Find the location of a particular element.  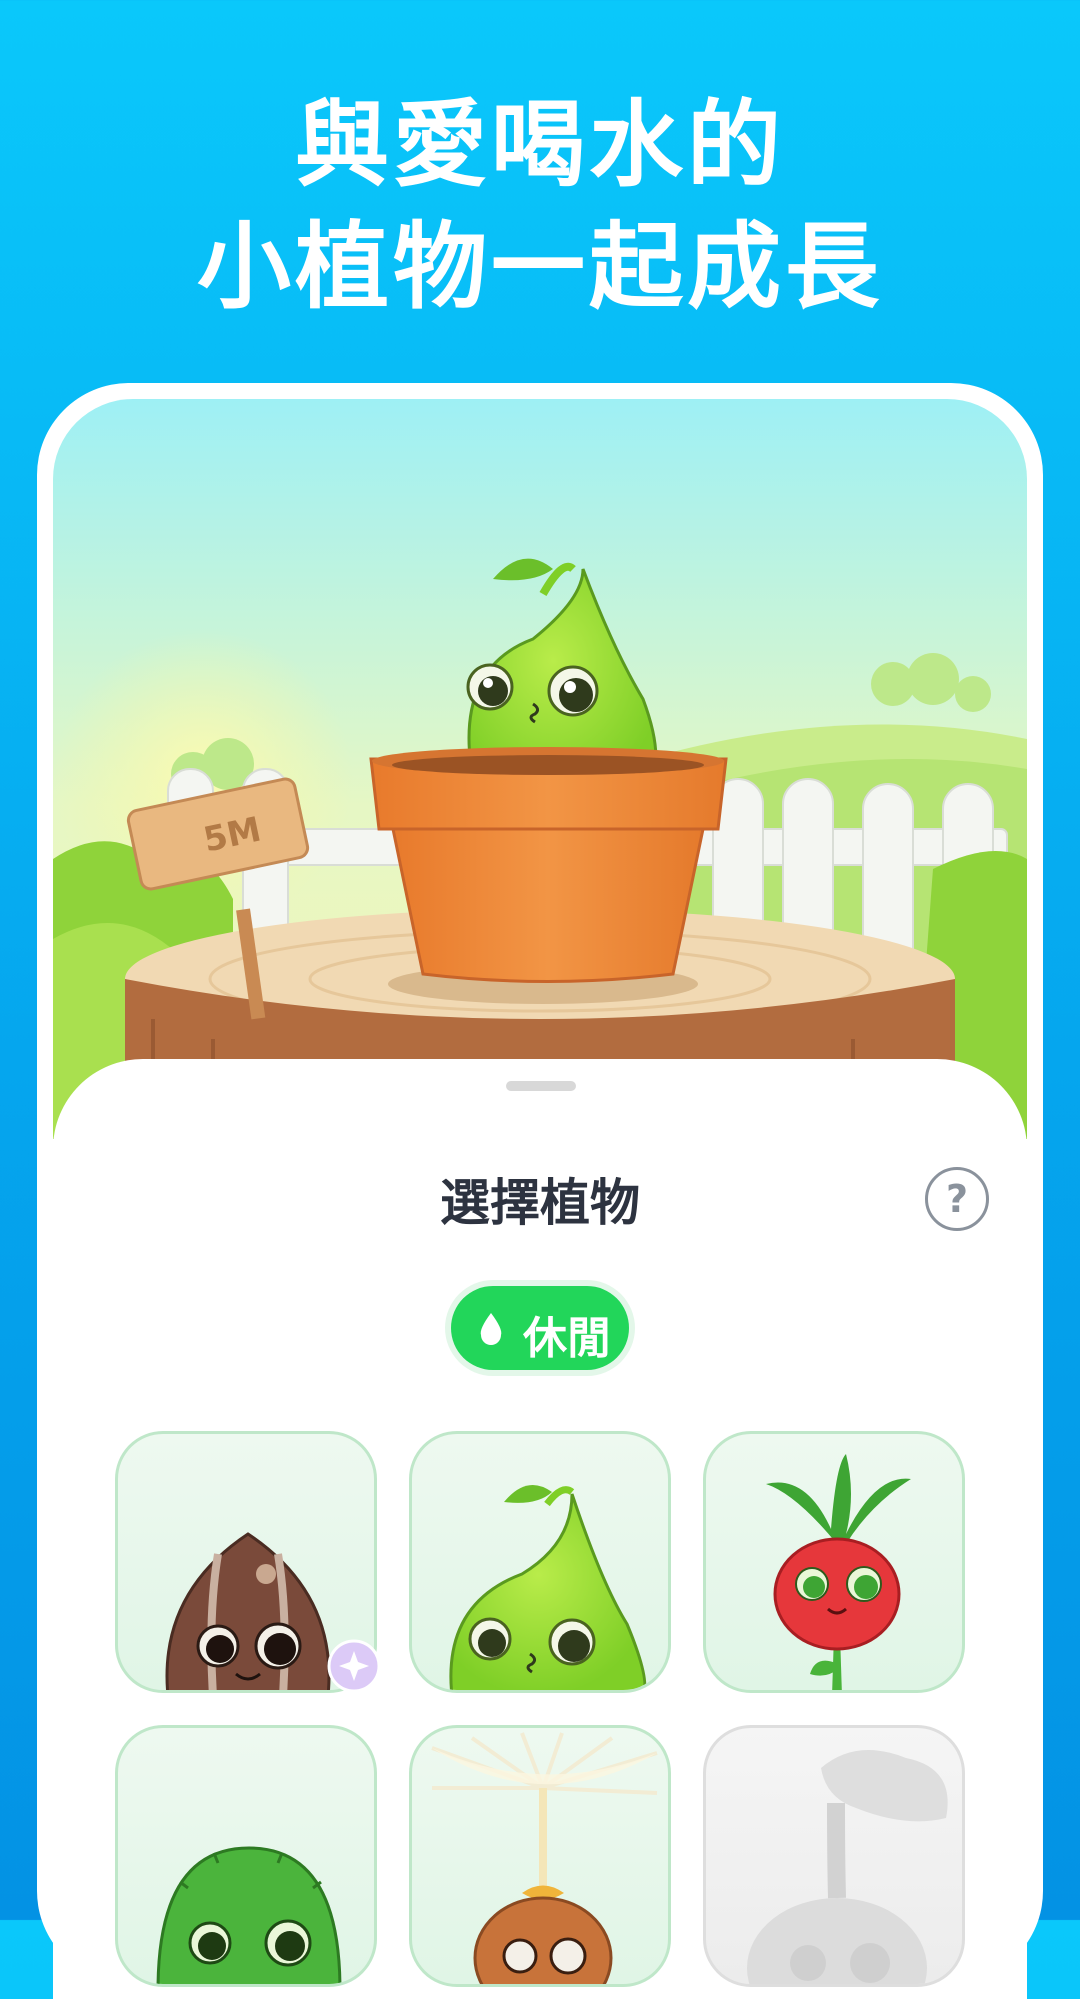

help-icon: ? is located at coordinates (957, 1199).